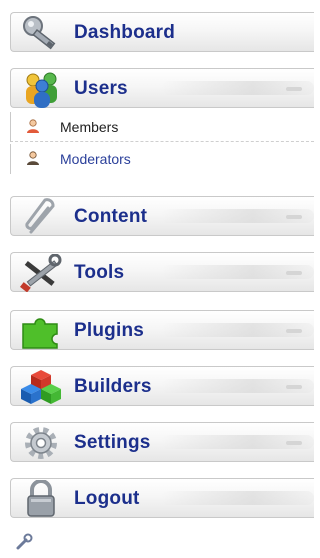  What do you see at coordinates (107, 498) in the screenshot?
I see `menu-label-logout: Logout` at bounding box center [107, 498].